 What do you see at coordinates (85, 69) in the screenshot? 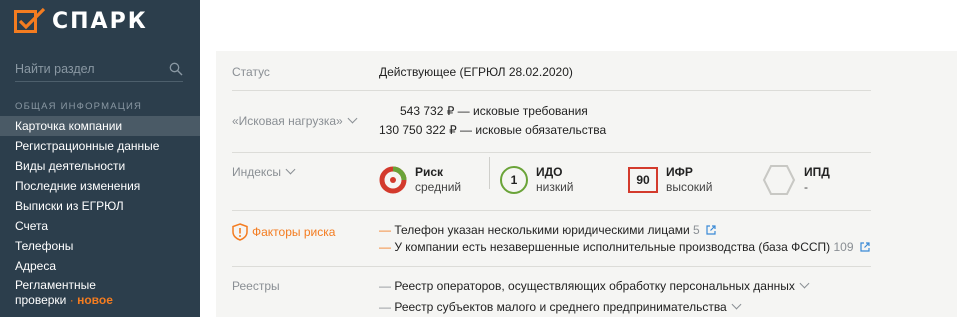
I see `search-input` at bounding box center [85, 69].